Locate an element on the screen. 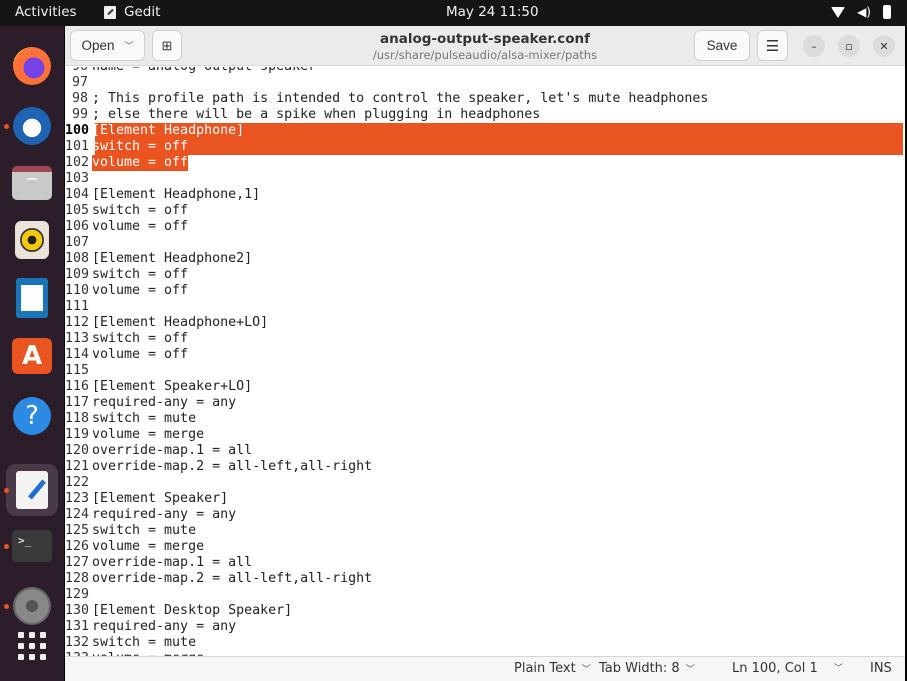  help-icon: ? is located at coordinates (32, 416).